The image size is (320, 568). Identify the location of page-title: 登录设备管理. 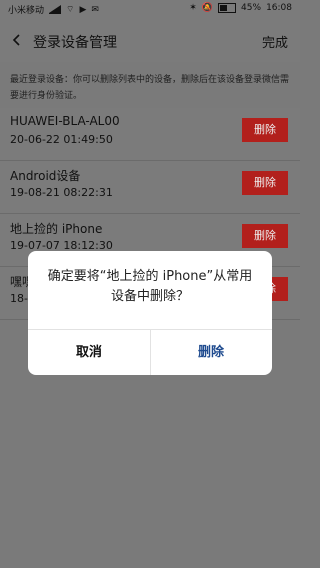
(75, 43).